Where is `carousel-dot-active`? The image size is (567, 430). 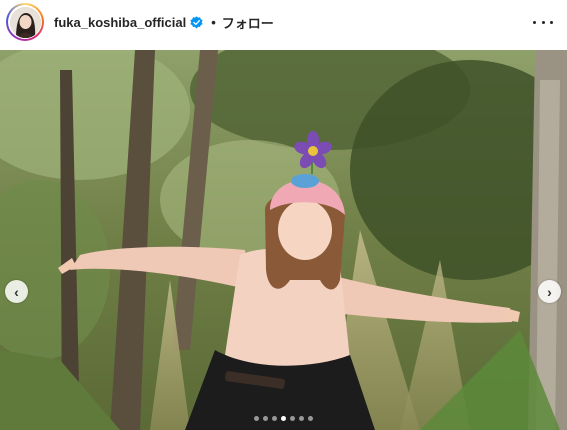 carousel-dot-active is located at coordinates (283, 418).